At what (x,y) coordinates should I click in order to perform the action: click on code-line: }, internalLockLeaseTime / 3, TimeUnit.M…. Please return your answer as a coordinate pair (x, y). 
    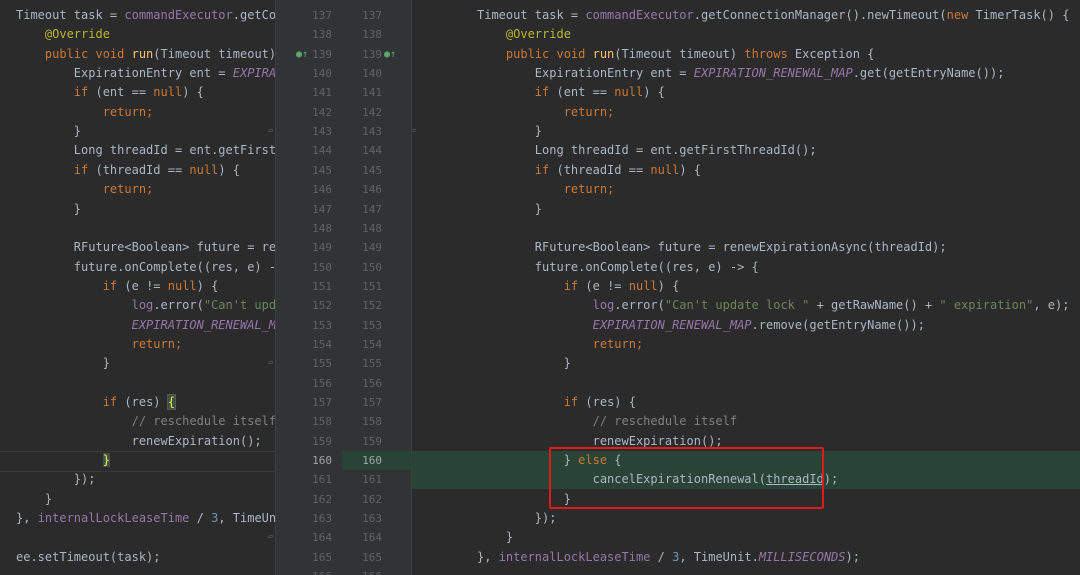
    Looking at the image, I should click on (745, 557).